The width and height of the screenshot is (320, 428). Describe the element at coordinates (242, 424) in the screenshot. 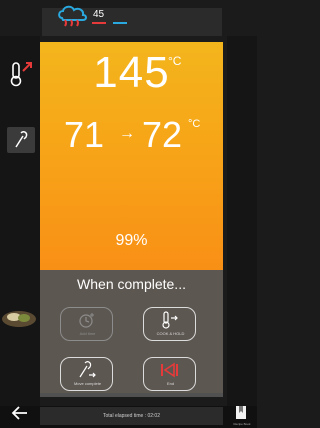

I see `recipe-book-label: Recipe Book` at that location.